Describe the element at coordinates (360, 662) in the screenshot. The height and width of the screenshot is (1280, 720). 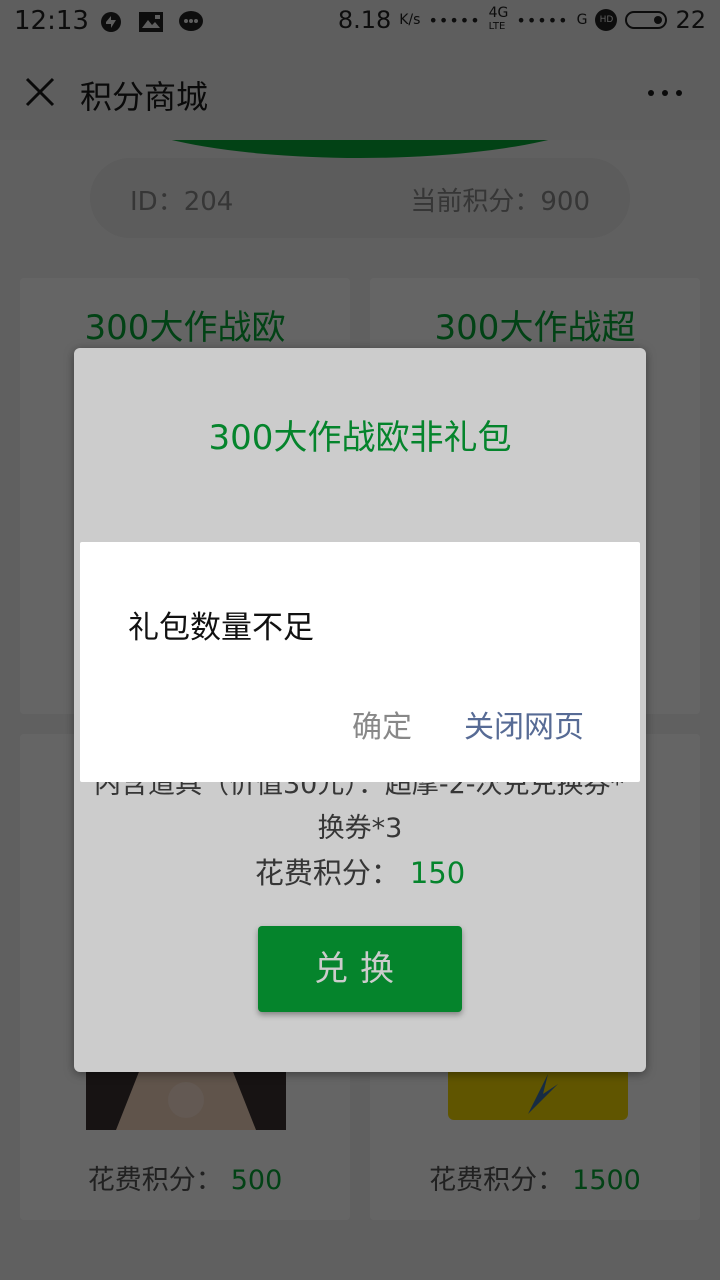
I see `alert-dialog: 礼包数量不足 确定 关闭网页` at that location.